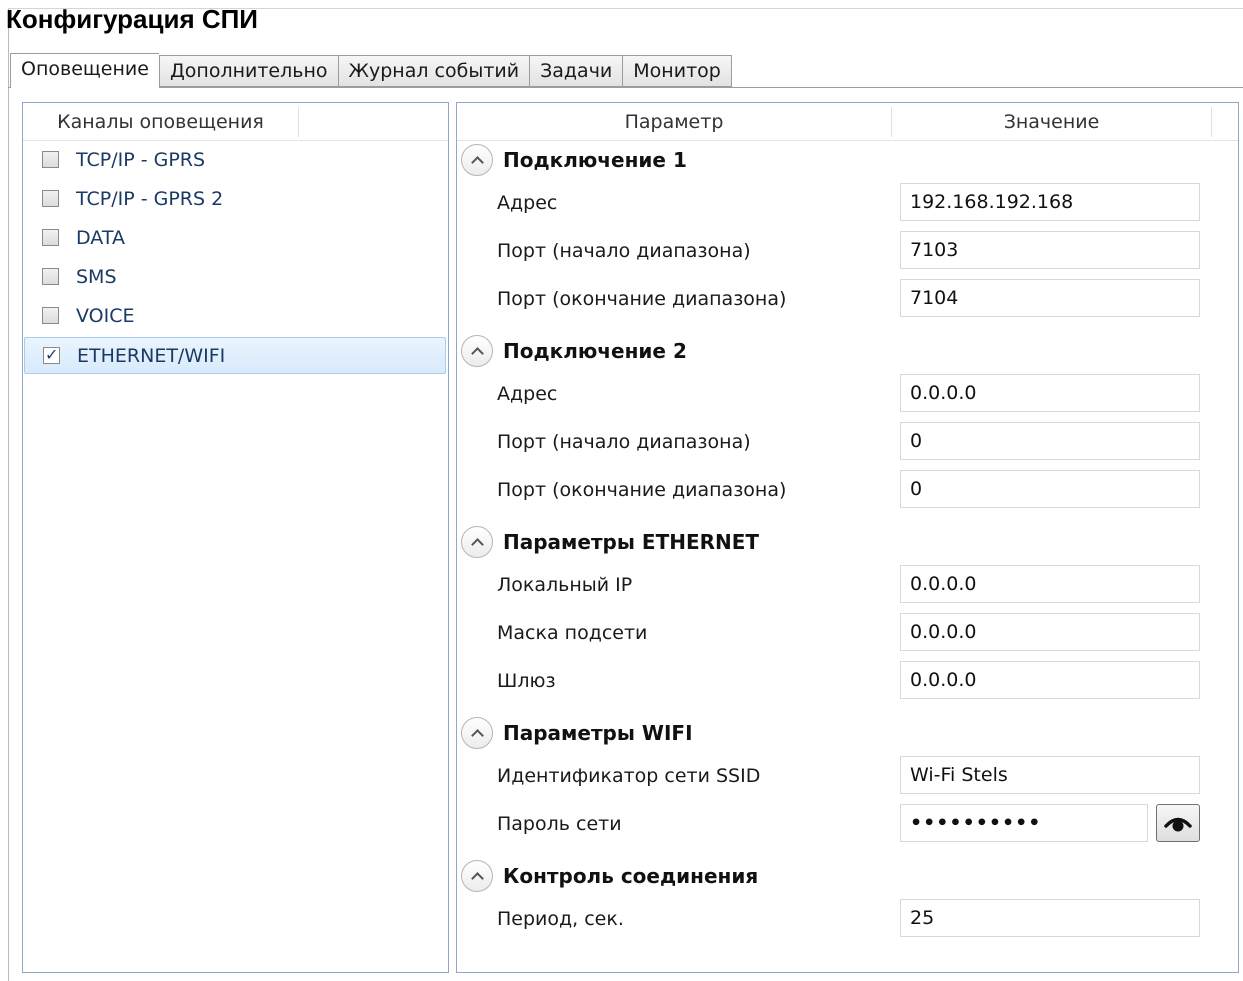 The width and height of the screenshot is (1243, 981). What do you see at coordinates (84, 70) in the screenshot?
I see `tab-notification: Оповещение` at bounding box center [84, 70].